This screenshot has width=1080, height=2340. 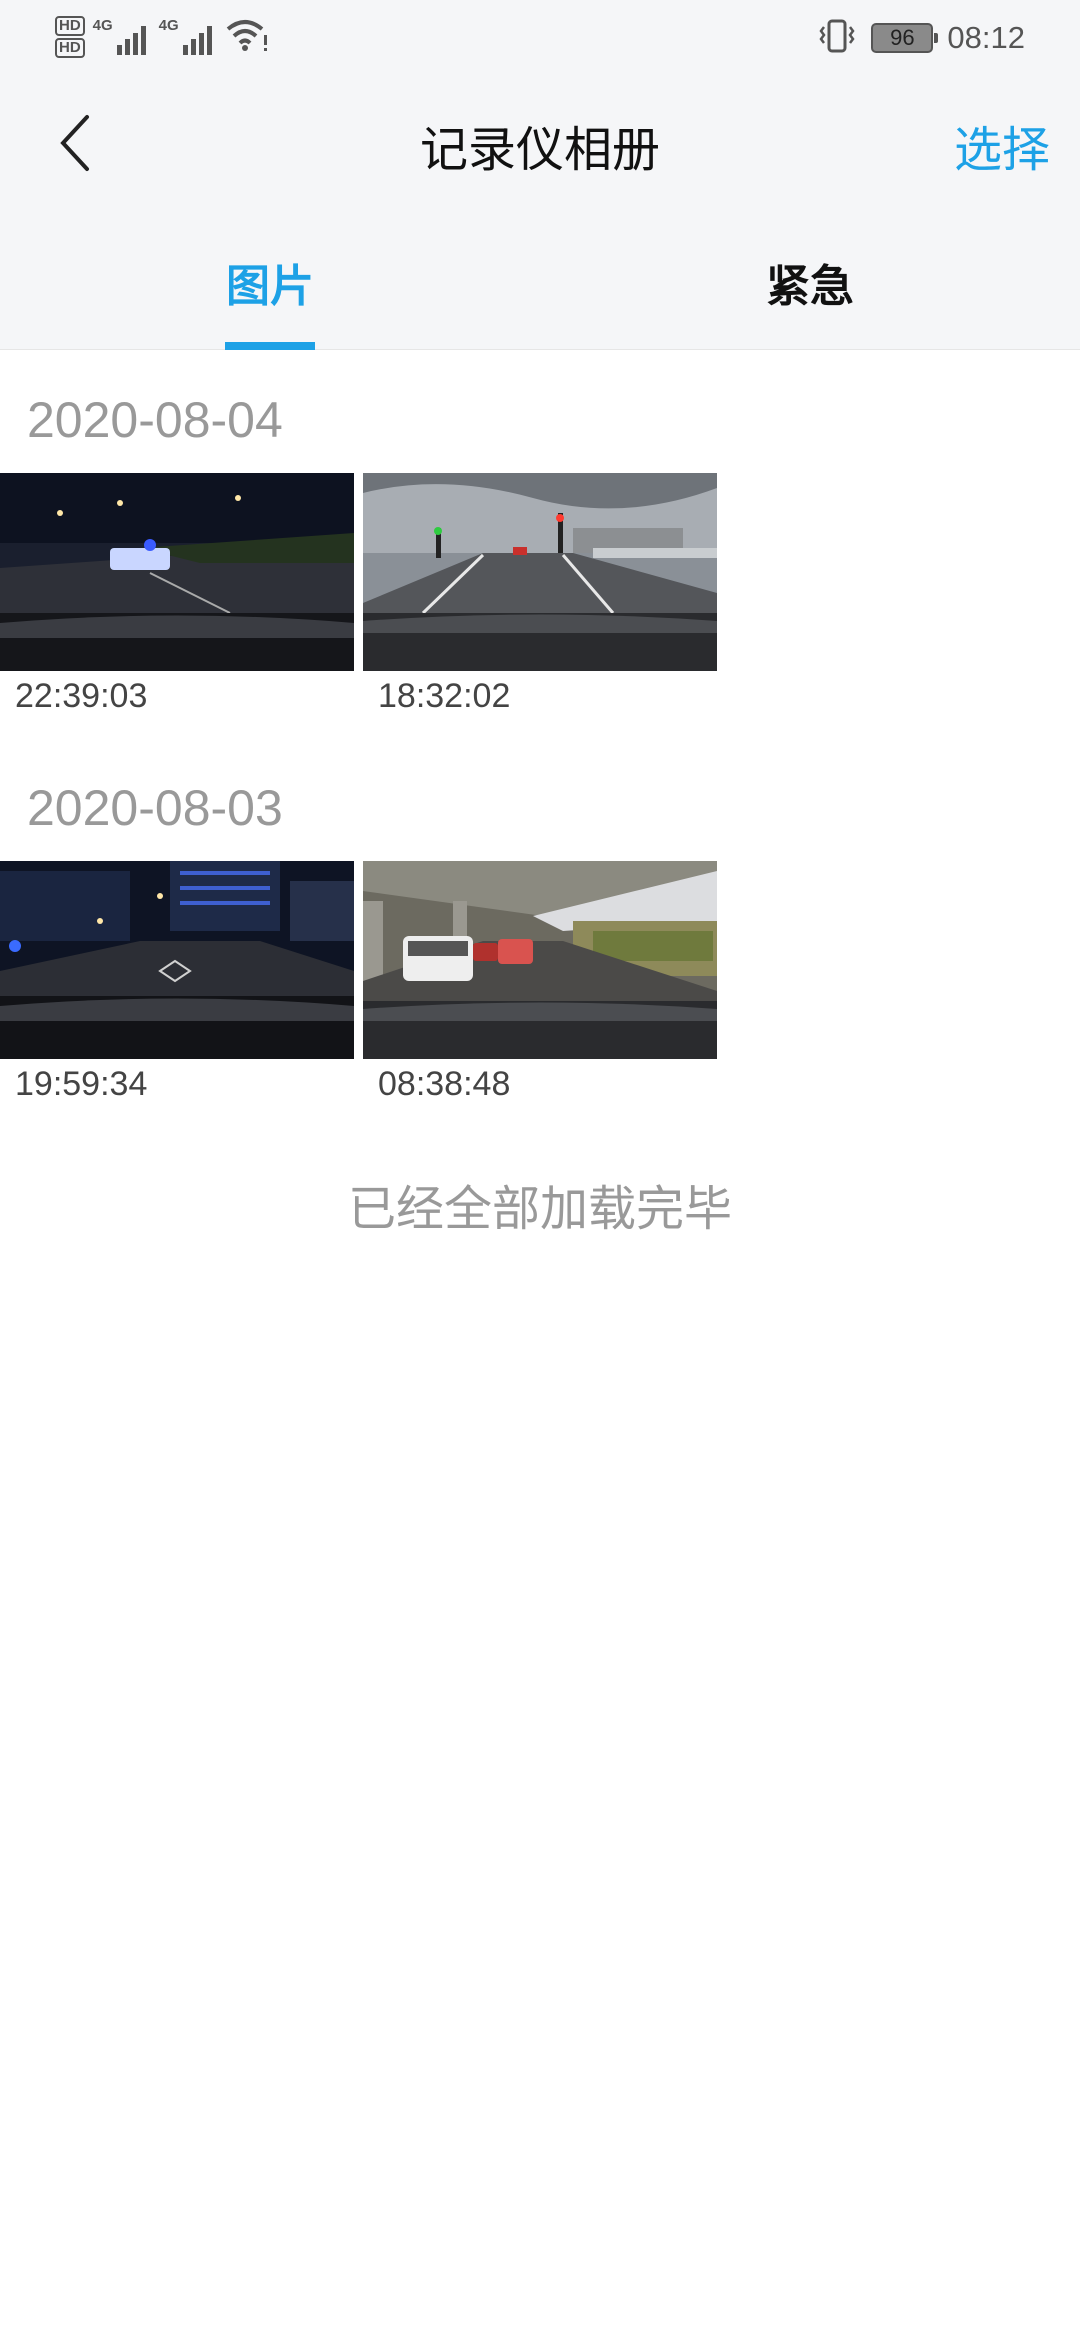 I want to click on top-bar: HD HD 4G 4G 96 08:12 记录仪相册 选择 图片 紧急, so click(x=540, y=175).